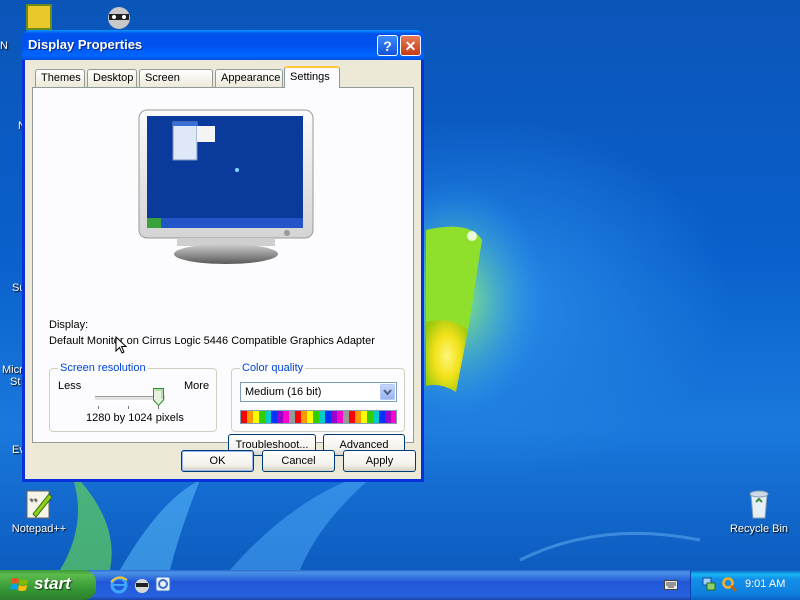  Describe the element at coordinates (142, 585) in the screenshot. I see `raccoon-app-icon` at that location.